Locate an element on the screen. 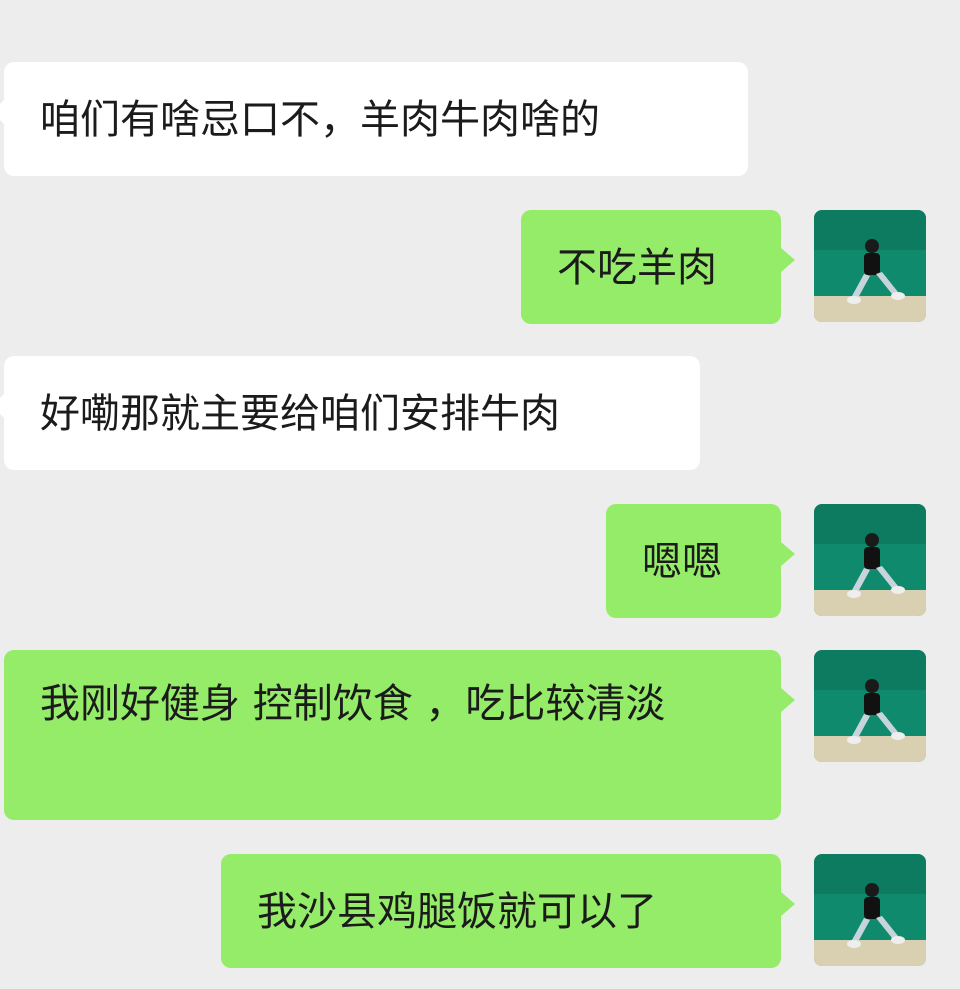  message-bubble-incoming: 好嘞那就主要给咱们安排牛肉 is located at coordinates (350, 413).